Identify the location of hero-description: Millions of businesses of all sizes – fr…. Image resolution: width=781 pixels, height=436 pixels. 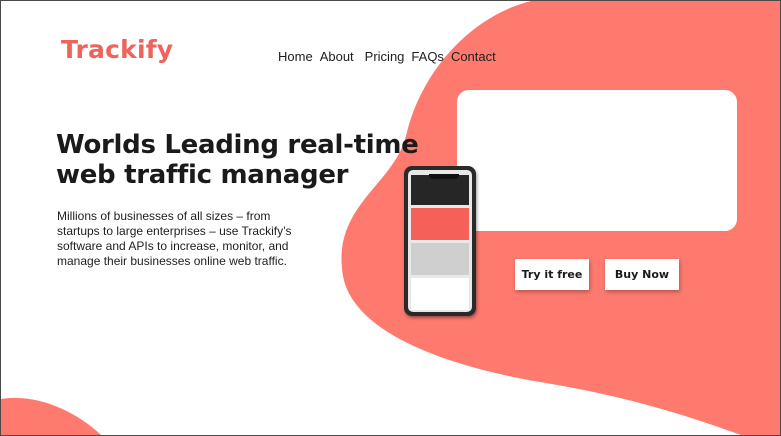
(174, 238).